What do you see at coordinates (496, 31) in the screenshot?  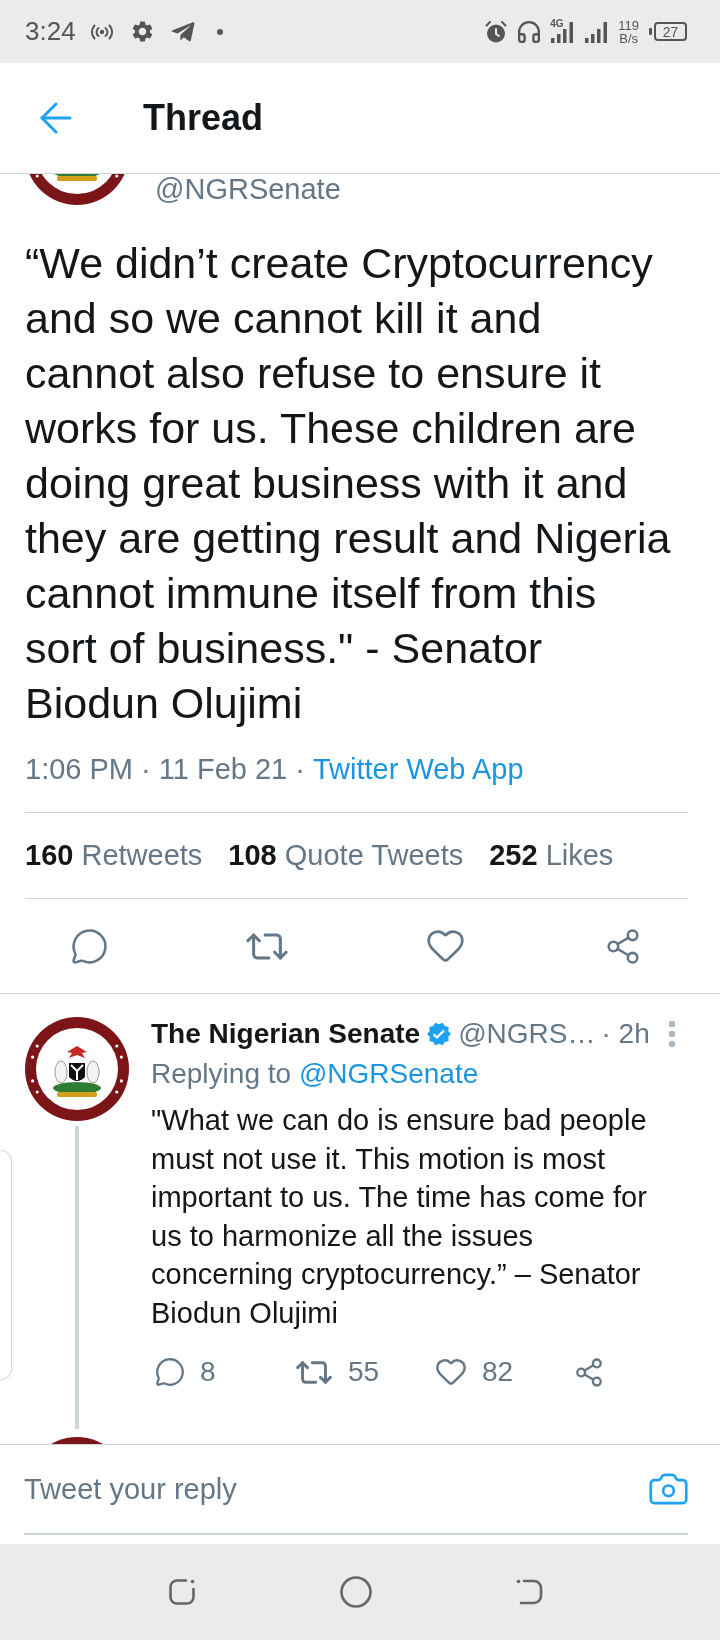 I see `alarm-clock-icon` at bounding box center [496, 31].